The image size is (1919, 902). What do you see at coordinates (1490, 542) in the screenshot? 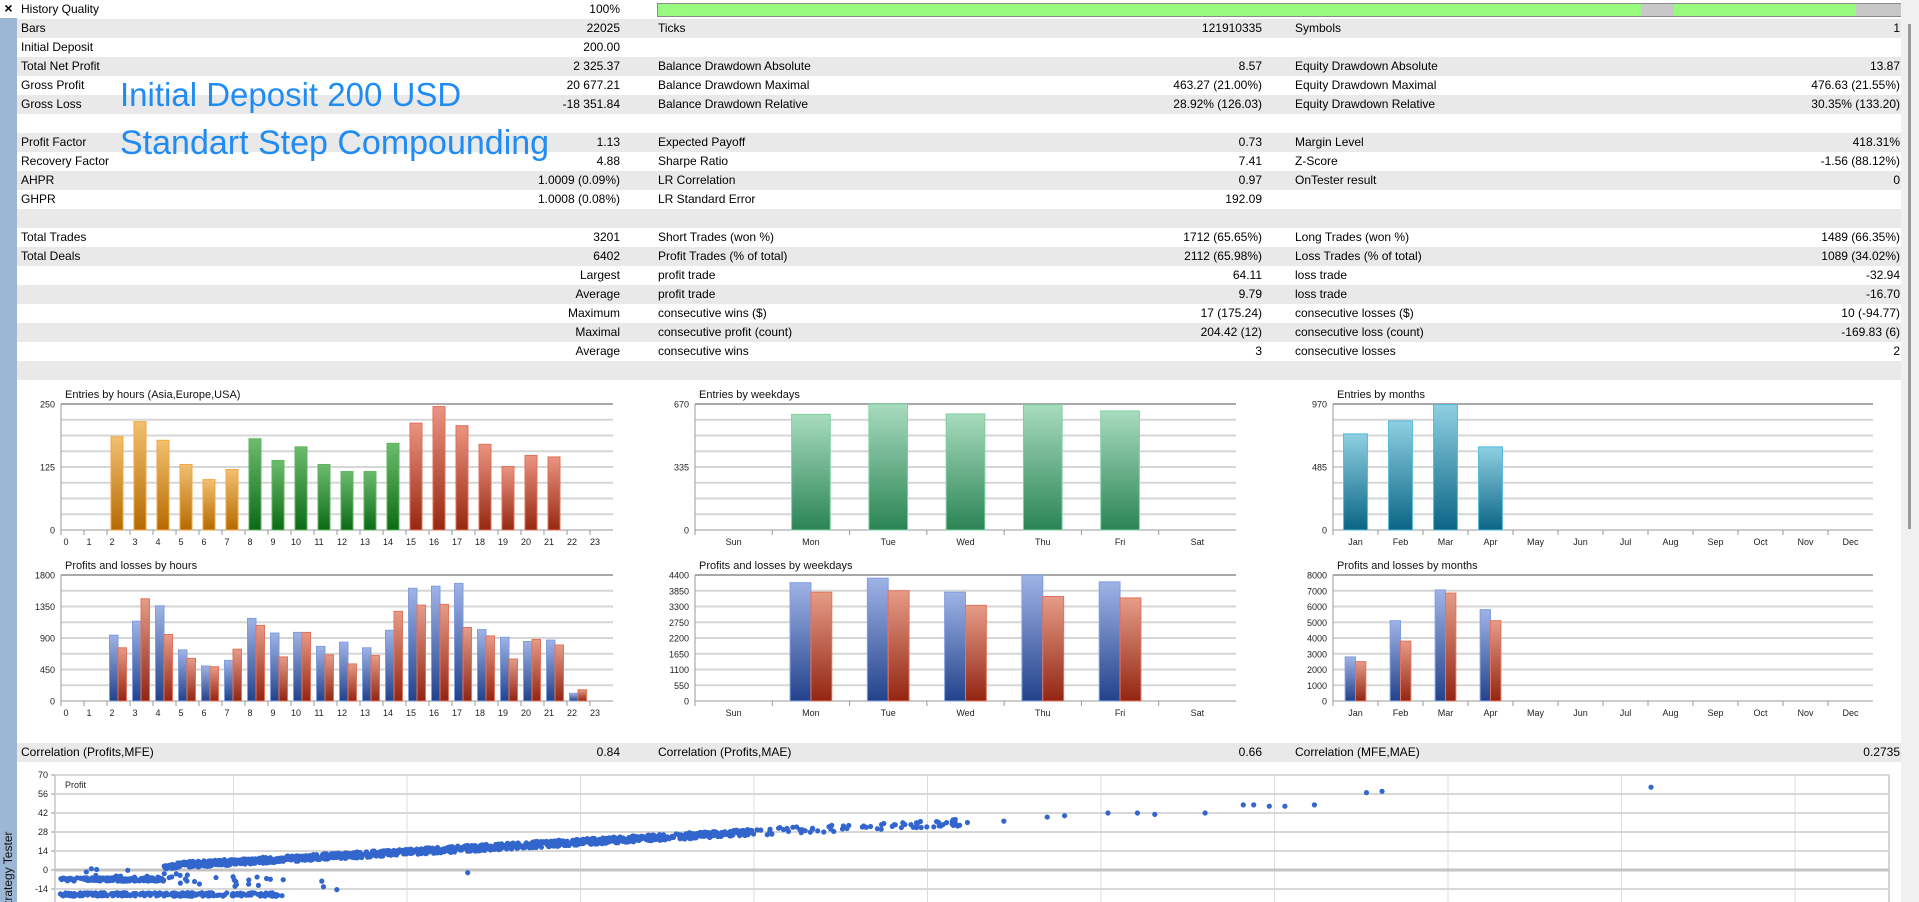
I see `x-tick-label: Apr` at bounding box center [1490, 542].